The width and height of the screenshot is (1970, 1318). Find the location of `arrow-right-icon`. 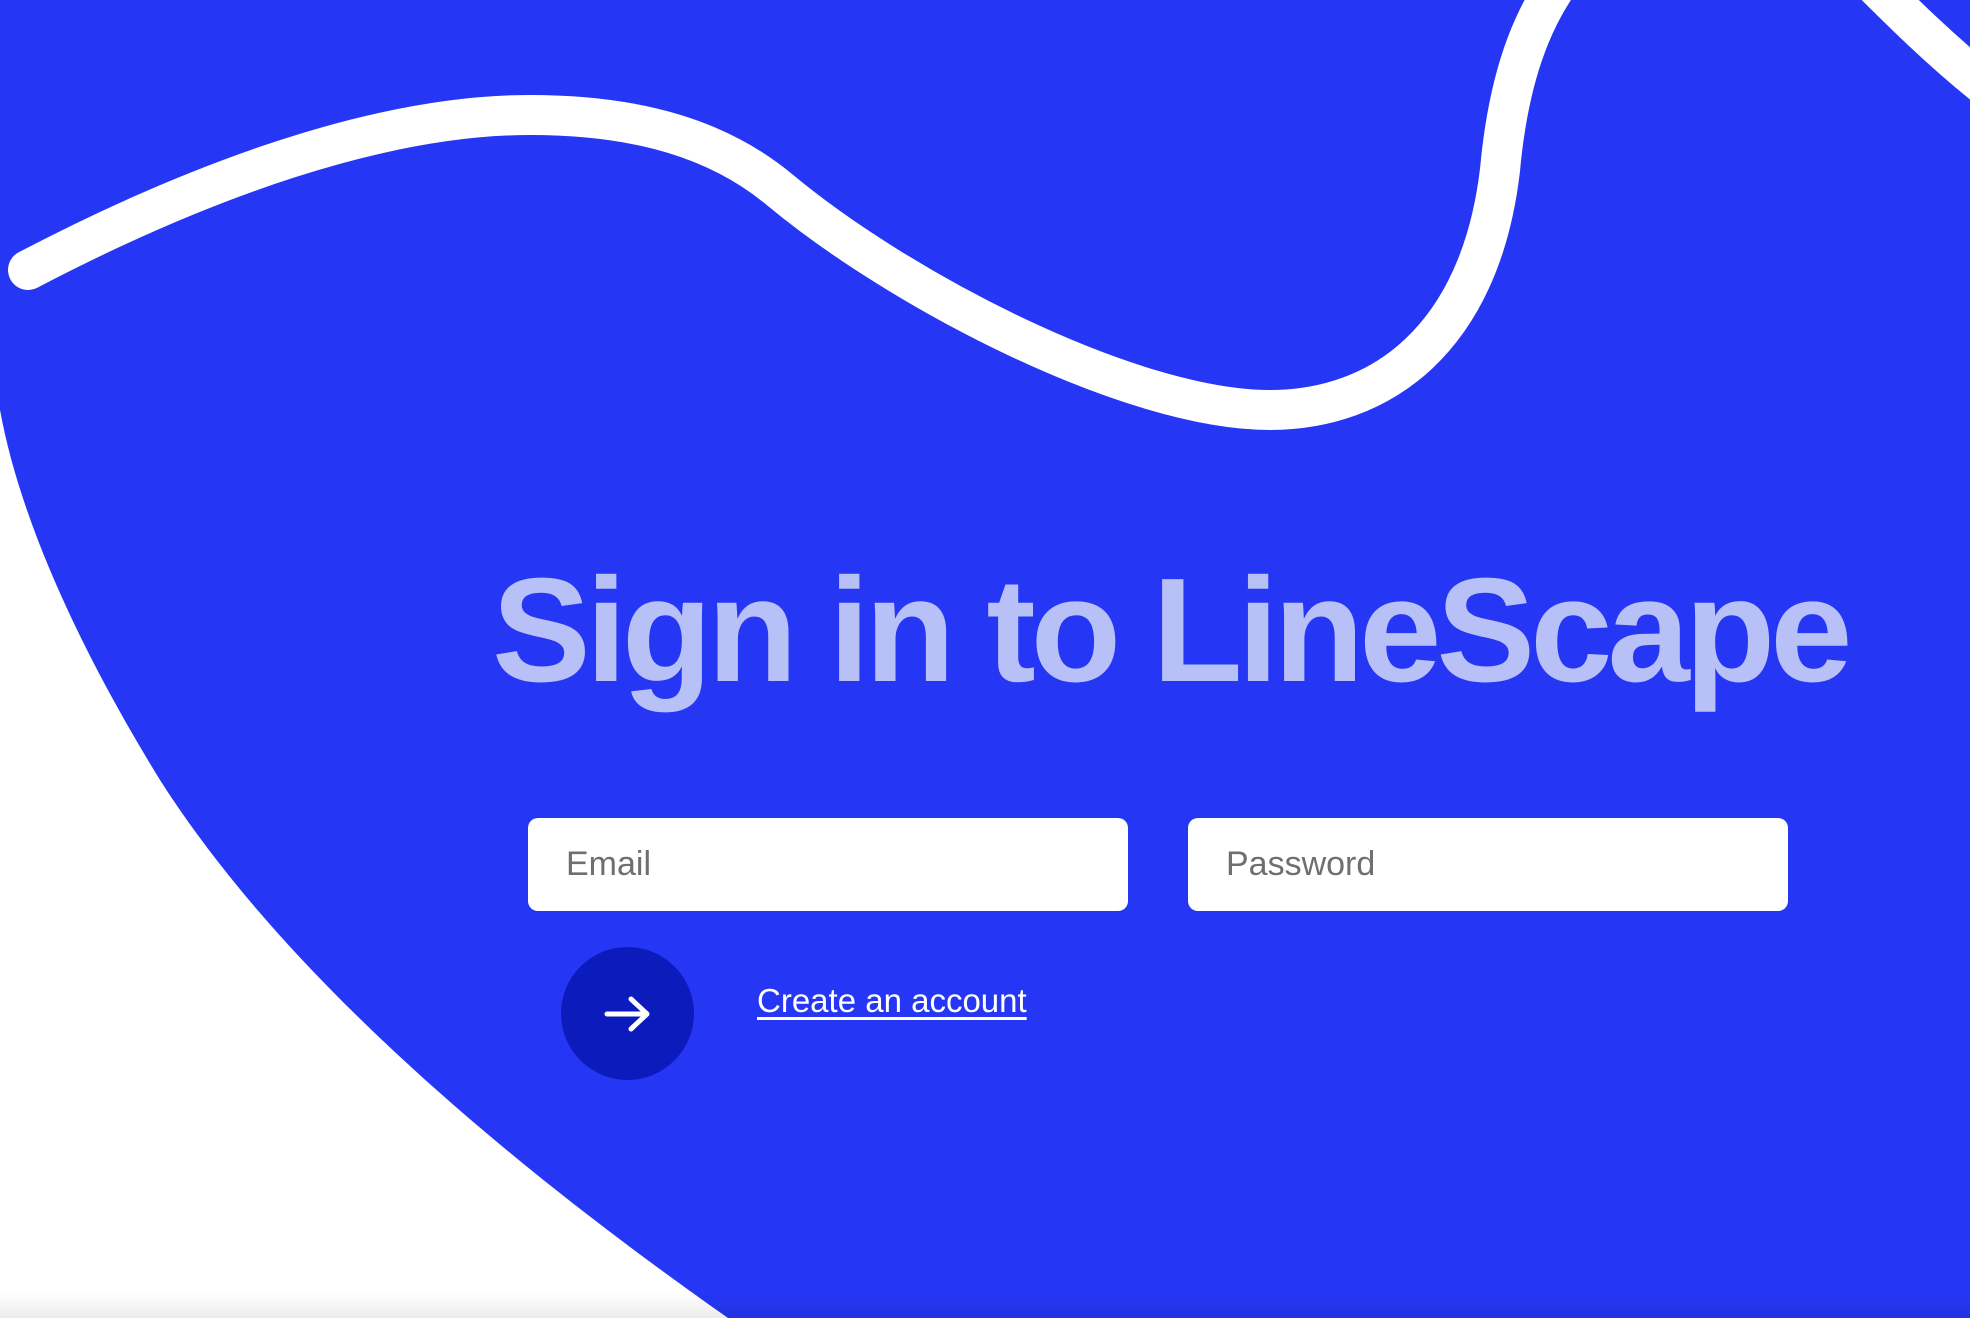

arrow-right-icon is located at coordinates (626, 1013).